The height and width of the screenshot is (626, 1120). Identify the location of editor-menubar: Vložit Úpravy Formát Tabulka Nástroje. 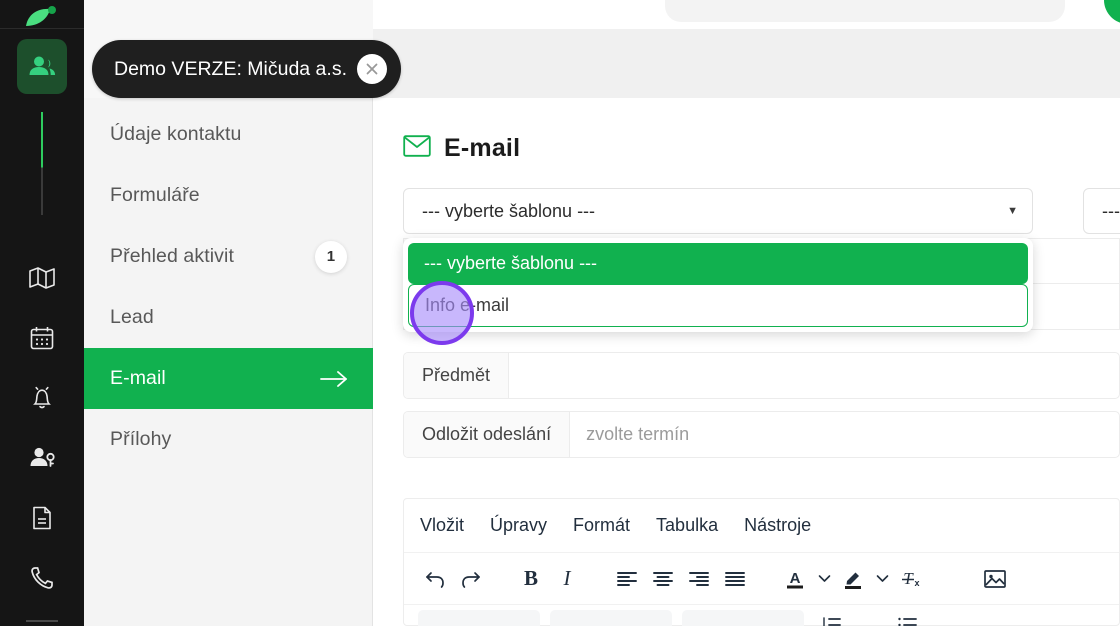
(761, 525).